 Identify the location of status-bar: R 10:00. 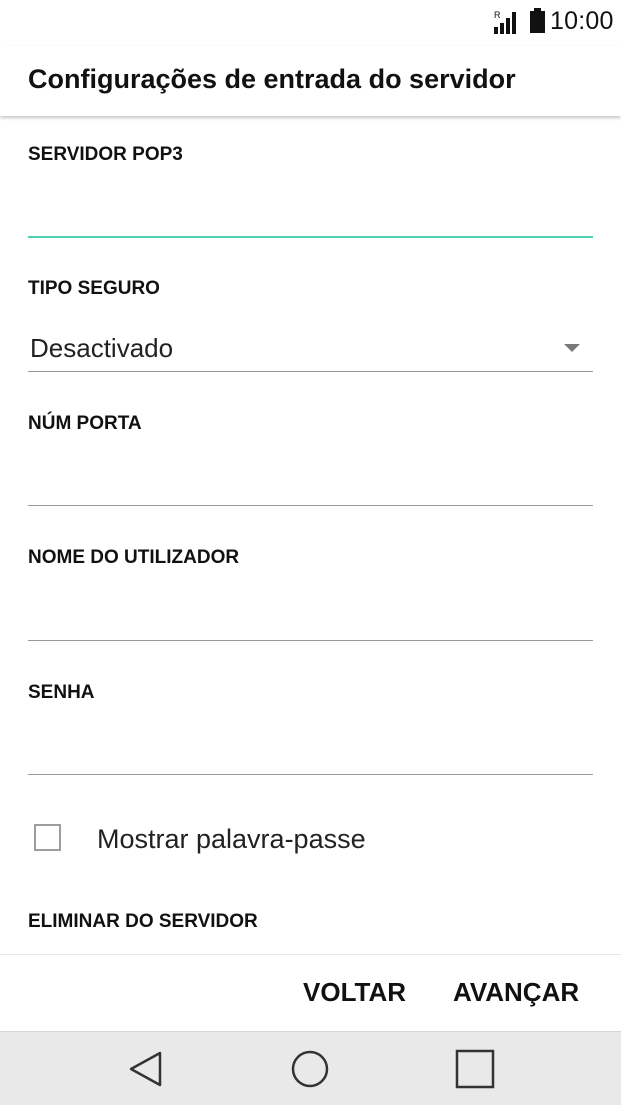
(310, 23).